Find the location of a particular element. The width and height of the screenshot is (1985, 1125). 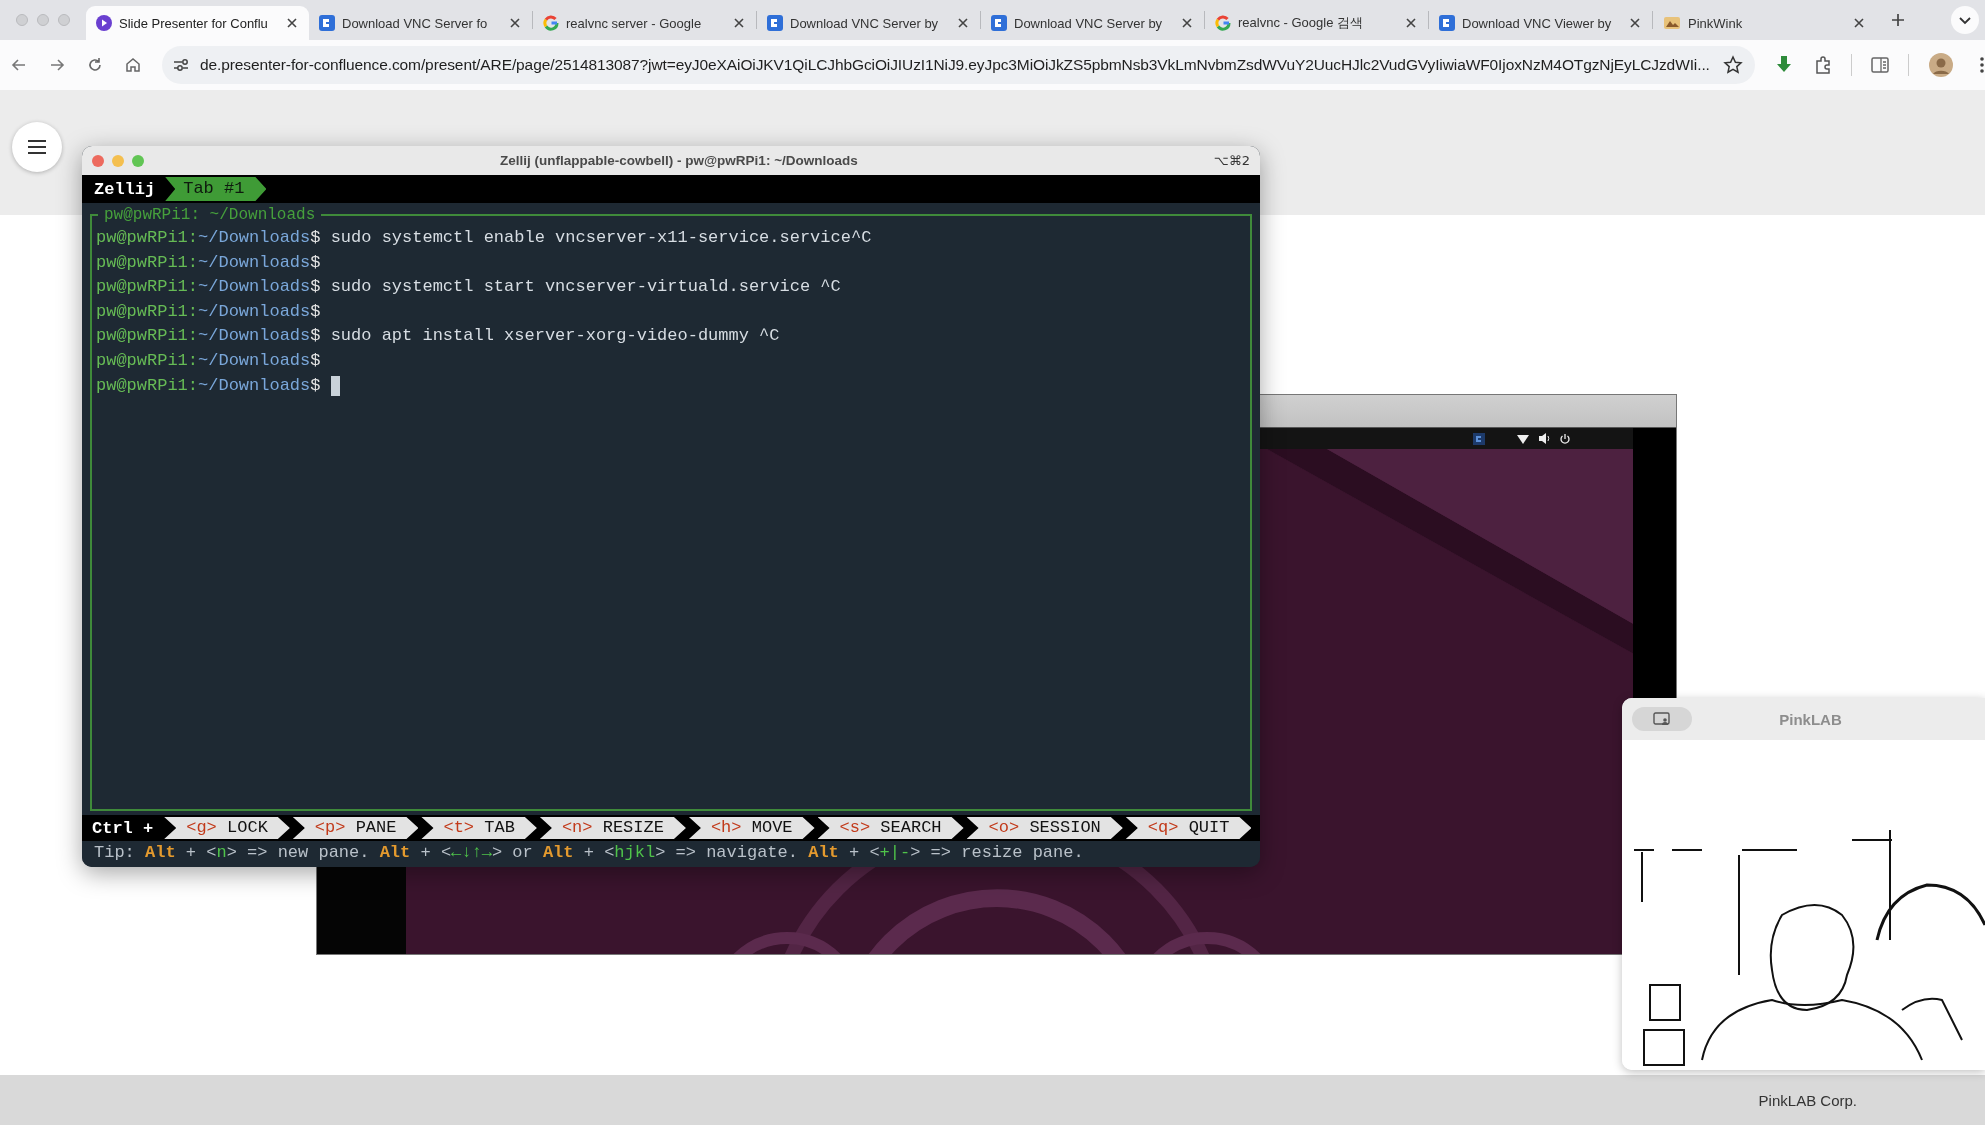

terminal-line: pw@pwRPi1:~/Downloads$ sudo systemctl enable vncserver-x11-service.service^C is located at coordinates (484, 238).